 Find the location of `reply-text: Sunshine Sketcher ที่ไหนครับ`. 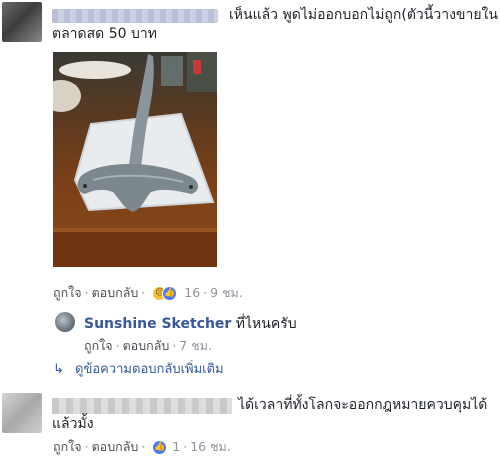

reply-text: Sunshine Sketcher ที่ไหนครับ is located at coordinates (190, 324).